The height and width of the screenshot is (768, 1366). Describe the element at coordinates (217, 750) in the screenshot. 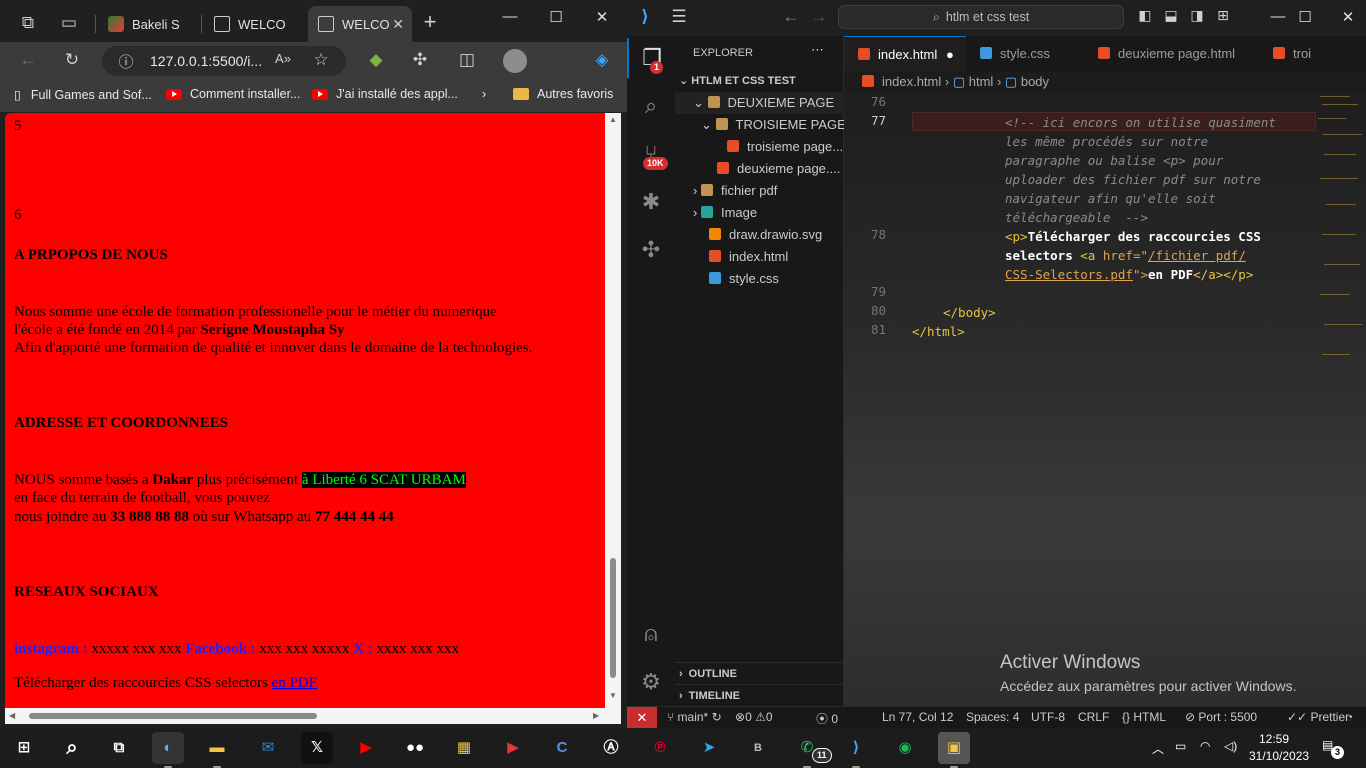

I see `file-explorer-icon: ▬` at that location.